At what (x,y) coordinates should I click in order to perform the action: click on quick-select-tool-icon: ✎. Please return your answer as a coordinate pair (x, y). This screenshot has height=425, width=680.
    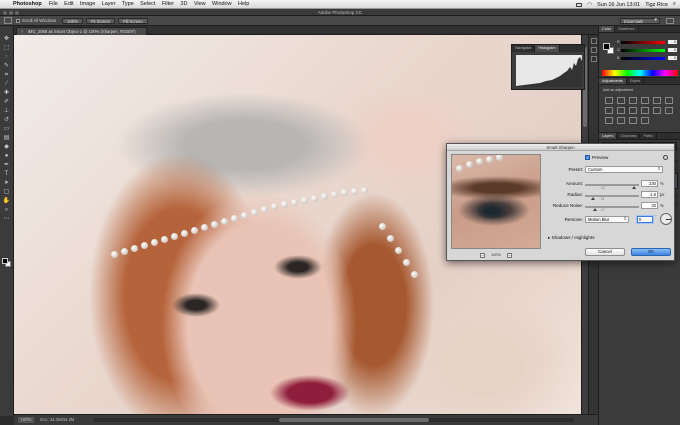
    Looking at the image, I should click on (7, 66).